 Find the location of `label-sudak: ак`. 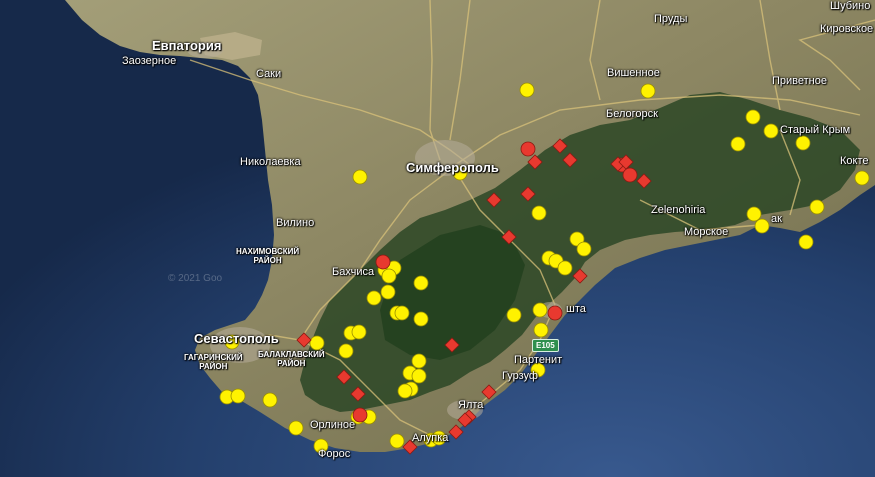

label-sudak: ак is located at coordinates (776, 219).